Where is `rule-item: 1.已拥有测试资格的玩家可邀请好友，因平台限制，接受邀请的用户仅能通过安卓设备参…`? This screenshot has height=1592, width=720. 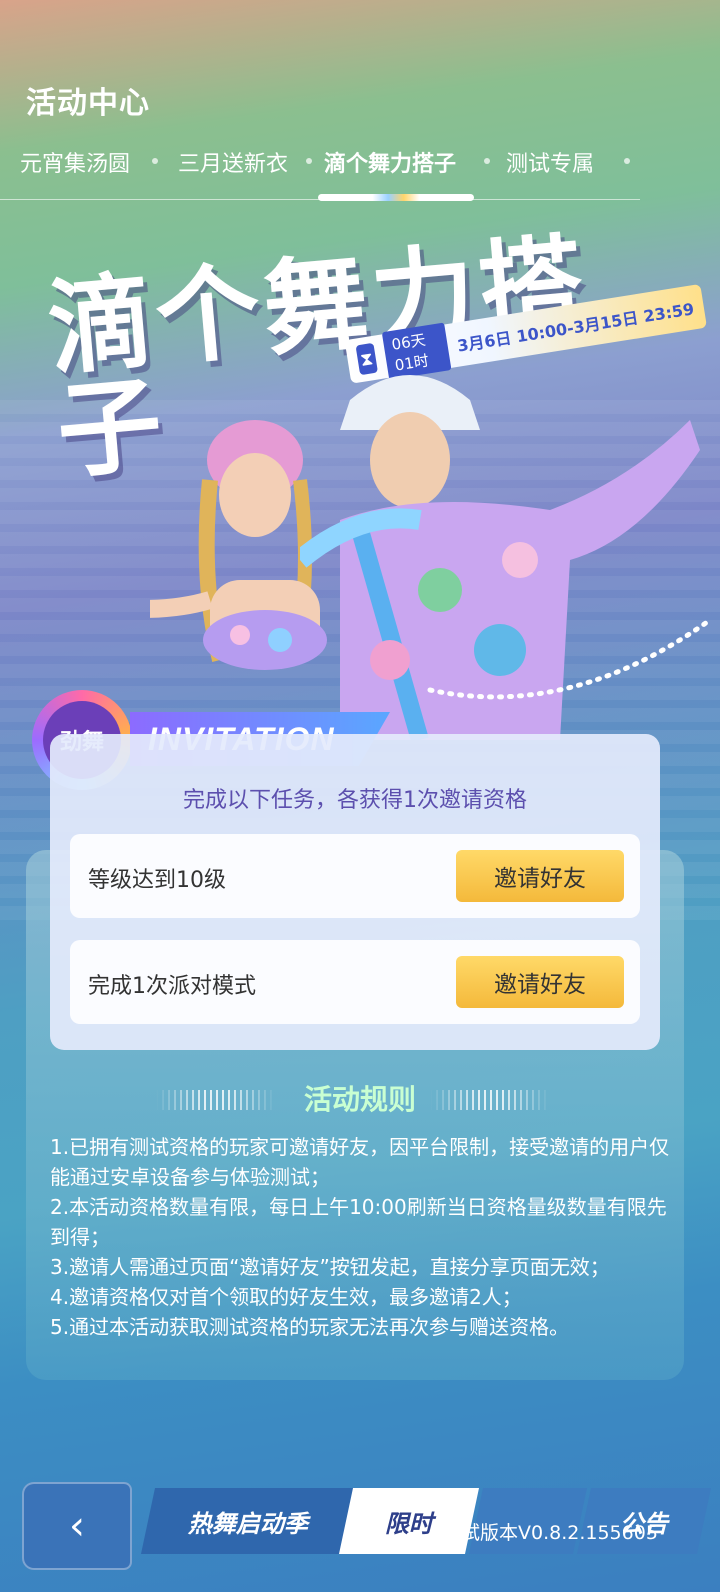
rule-item: 1.已拥有测试资格的玩家可邀请好友，因平台限制，接受邀请的用户仅能通过安卓设备参… is located at coordinates (360, 1162).